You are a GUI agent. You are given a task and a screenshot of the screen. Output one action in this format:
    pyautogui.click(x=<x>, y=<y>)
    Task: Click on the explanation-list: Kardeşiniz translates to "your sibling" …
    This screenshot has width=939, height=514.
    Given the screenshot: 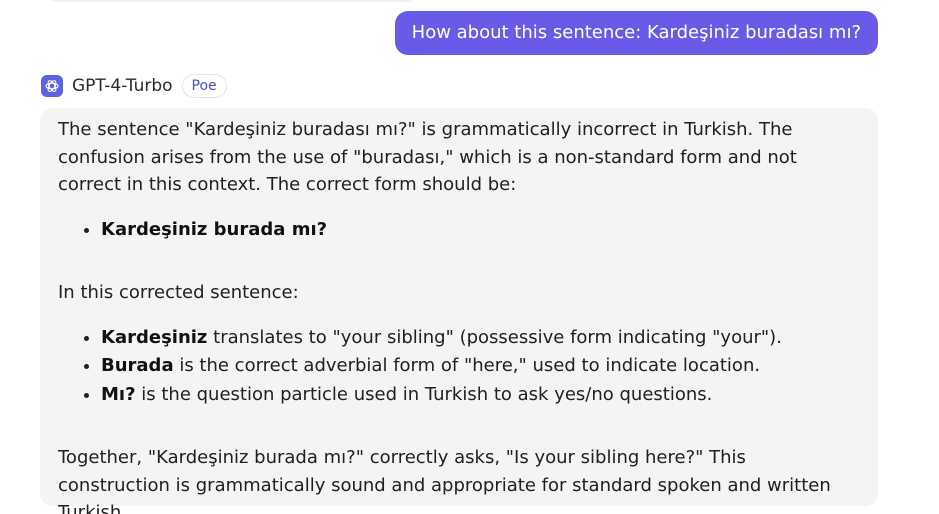 What is the action you would take?
    pyautogui.click(x=459, y=367)
    